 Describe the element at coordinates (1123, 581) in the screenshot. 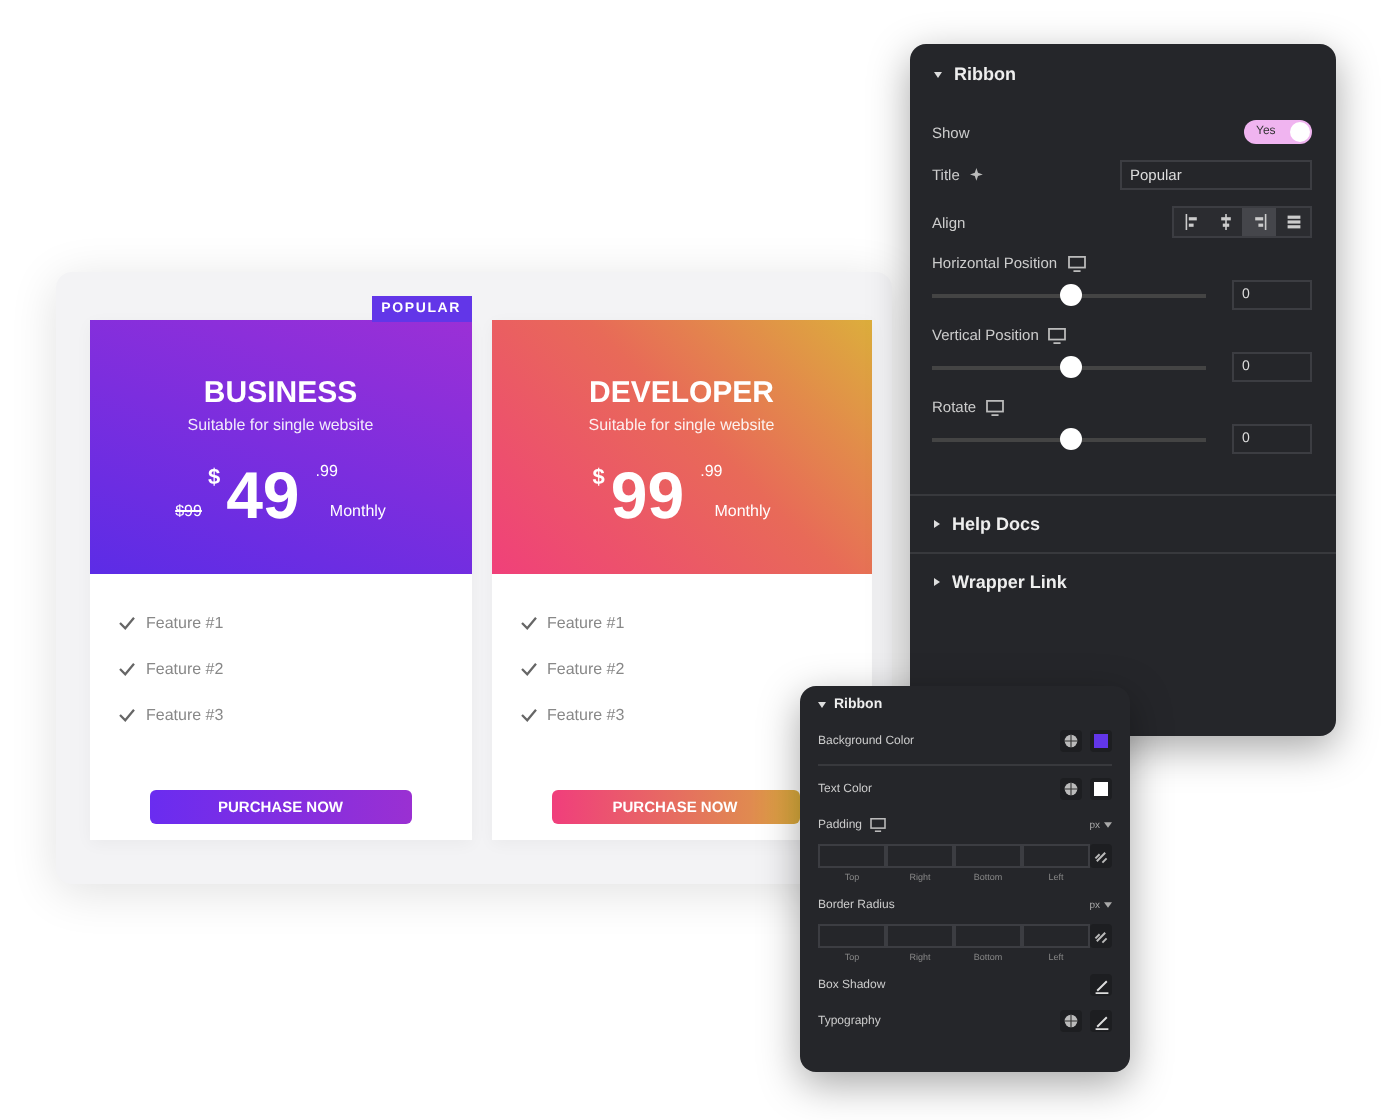

I see `section-header: Wrapper Link` at that location.